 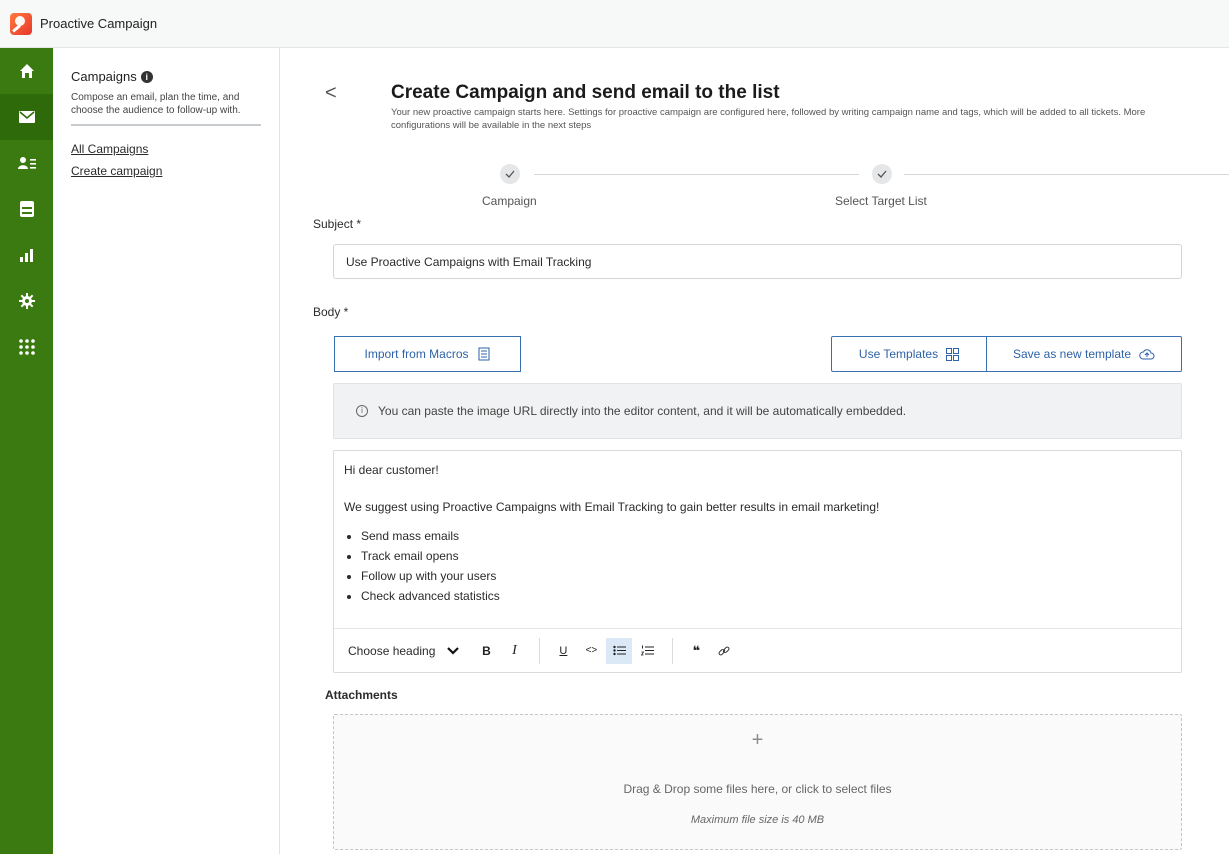 I want to click on plus-icon: +, so click(x=757, y=740).